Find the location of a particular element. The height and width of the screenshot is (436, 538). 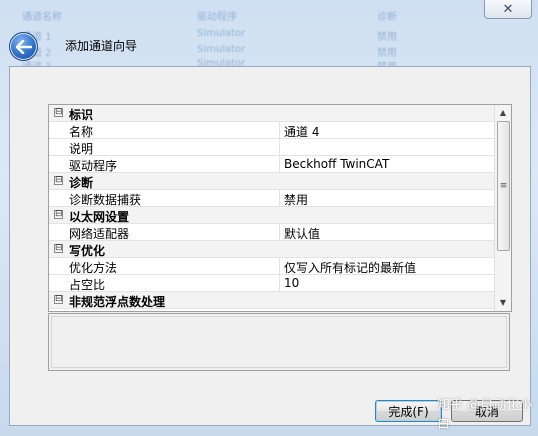

property-name: 占空比 is located at coordinates (87, 285).